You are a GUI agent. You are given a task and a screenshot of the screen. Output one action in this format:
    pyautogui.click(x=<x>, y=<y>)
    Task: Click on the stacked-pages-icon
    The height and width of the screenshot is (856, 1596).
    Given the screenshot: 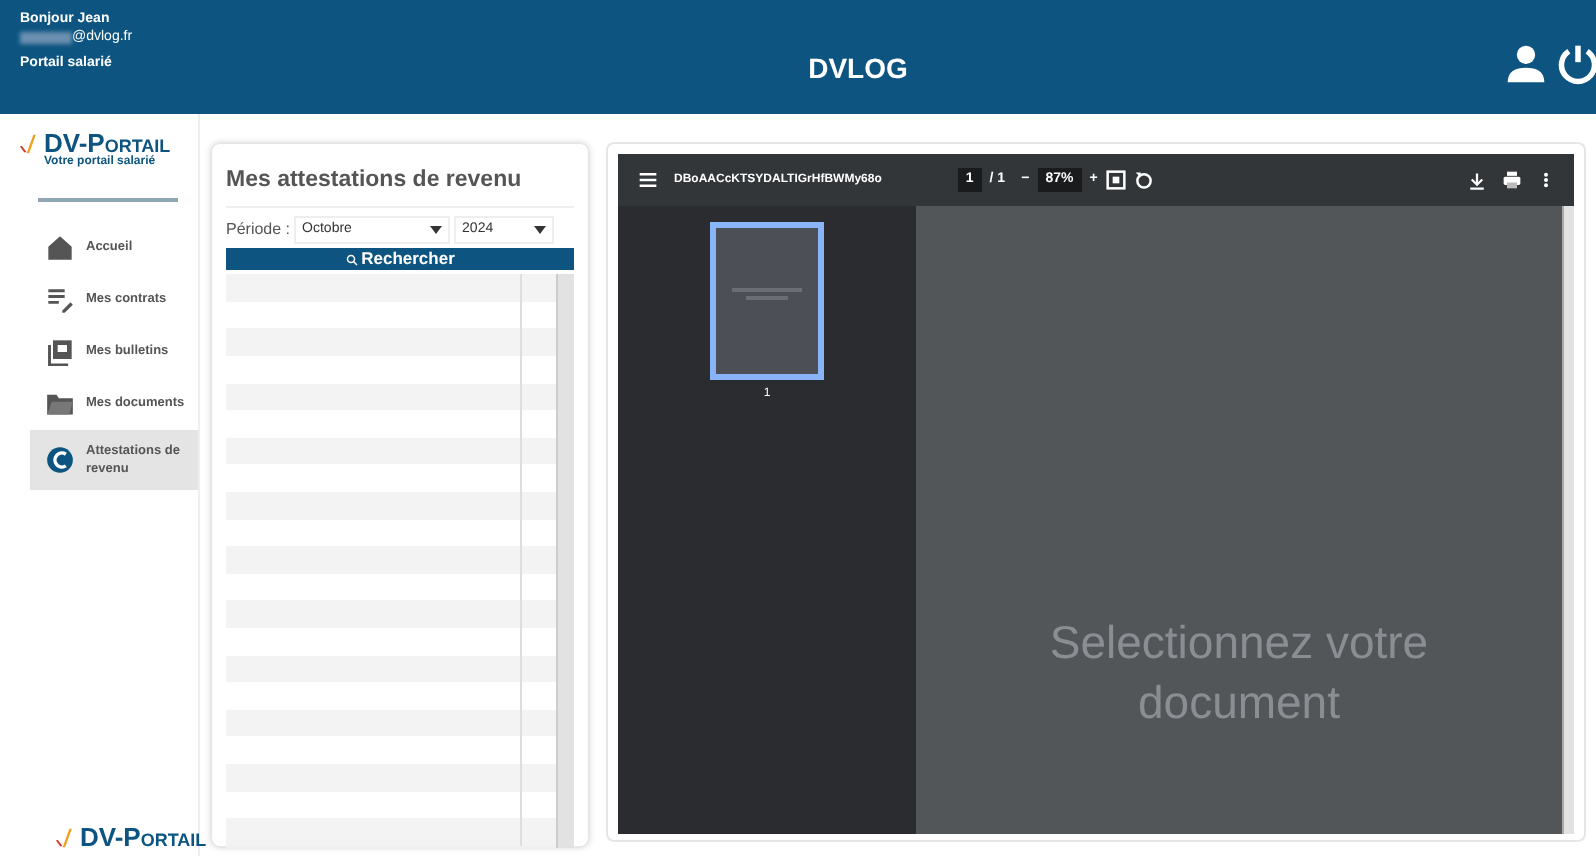 What is the action you would take?
    pyautogui.click(x=60, y=352)
    